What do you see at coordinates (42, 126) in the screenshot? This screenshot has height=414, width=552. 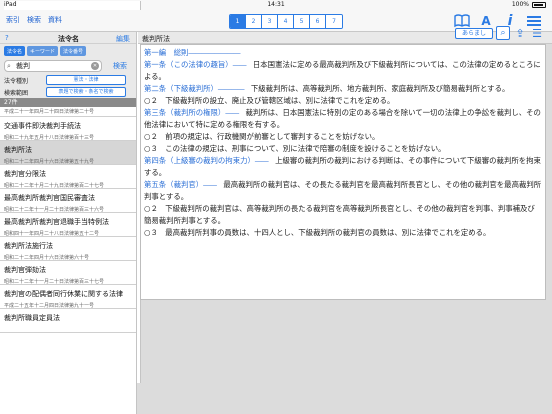 I see `list-item-name: 交通事件即決裁判手続法` at bounding box center [42, 126].